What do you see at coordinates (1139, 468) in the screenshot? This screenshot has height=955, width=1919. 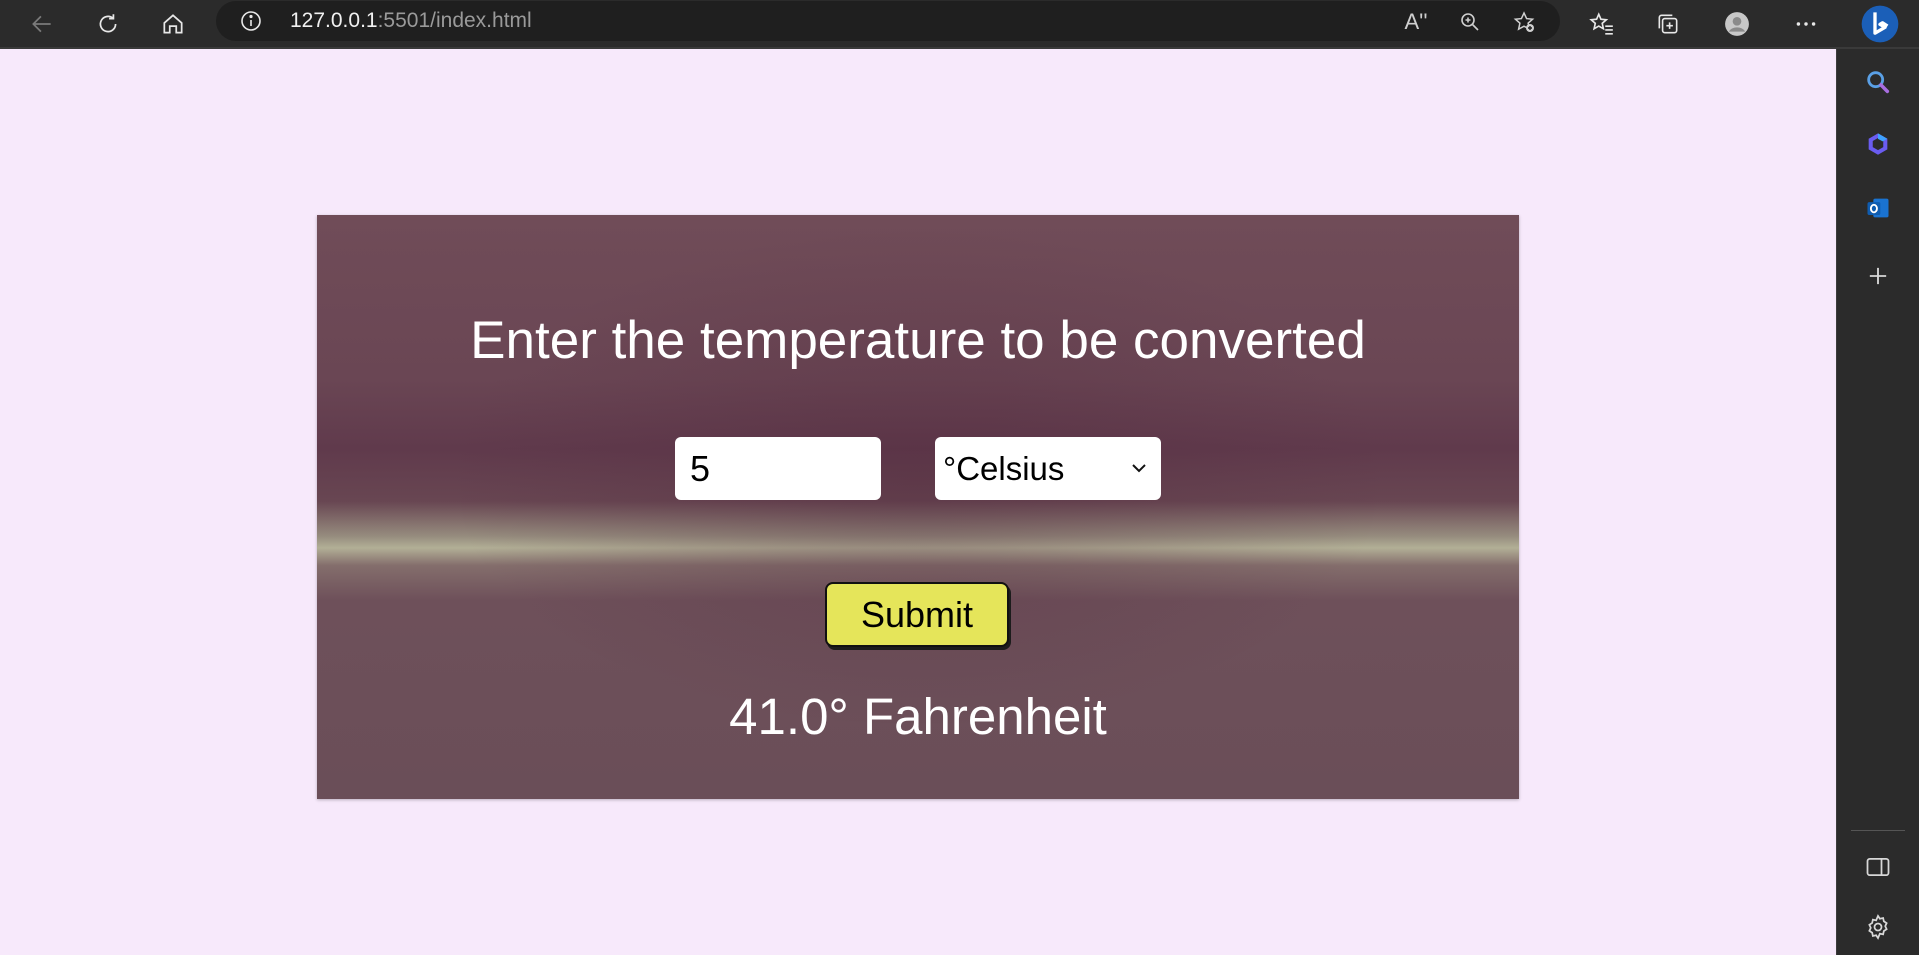 I see `chevron-down-icon` at bounding box center [1139, 468].